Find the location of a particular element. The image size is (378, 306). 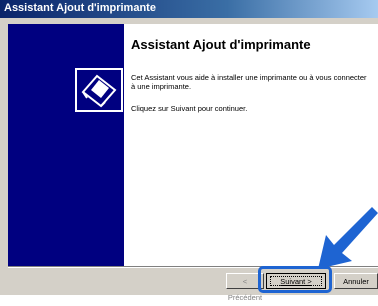

wizard-instruction: Cliquez sur Suivant pour continuer. is located at coordinates (189, 108).